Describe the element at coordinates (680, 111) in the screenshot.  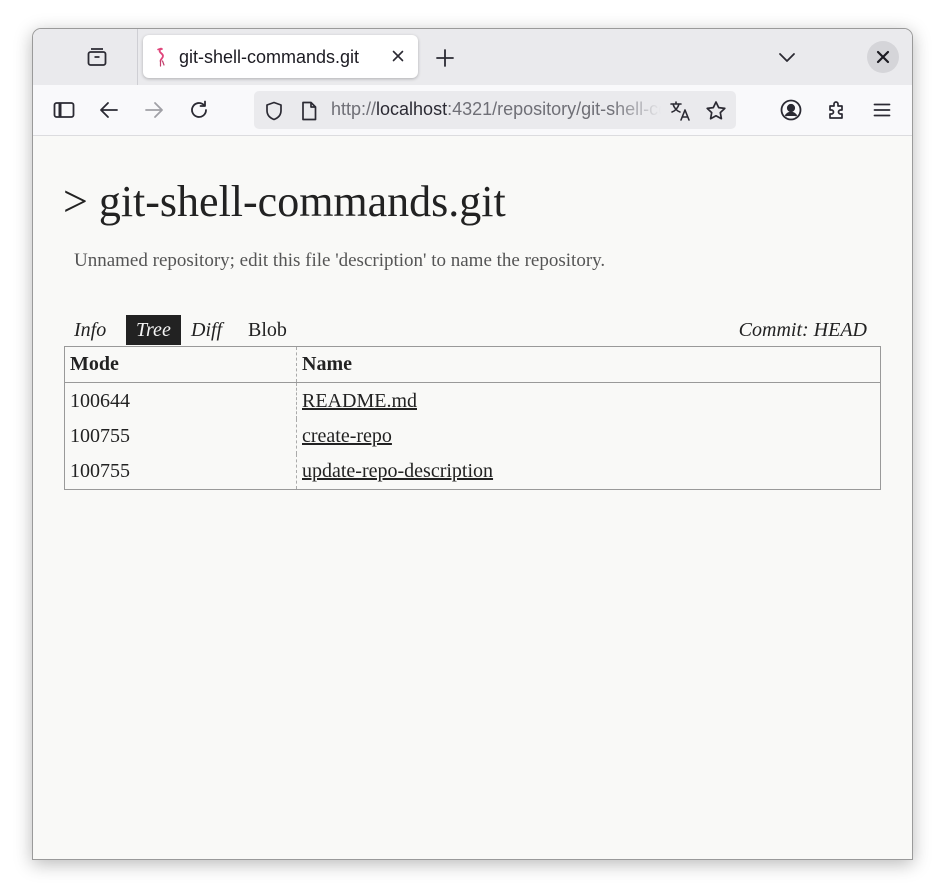
I see `translate-icon` at that location.